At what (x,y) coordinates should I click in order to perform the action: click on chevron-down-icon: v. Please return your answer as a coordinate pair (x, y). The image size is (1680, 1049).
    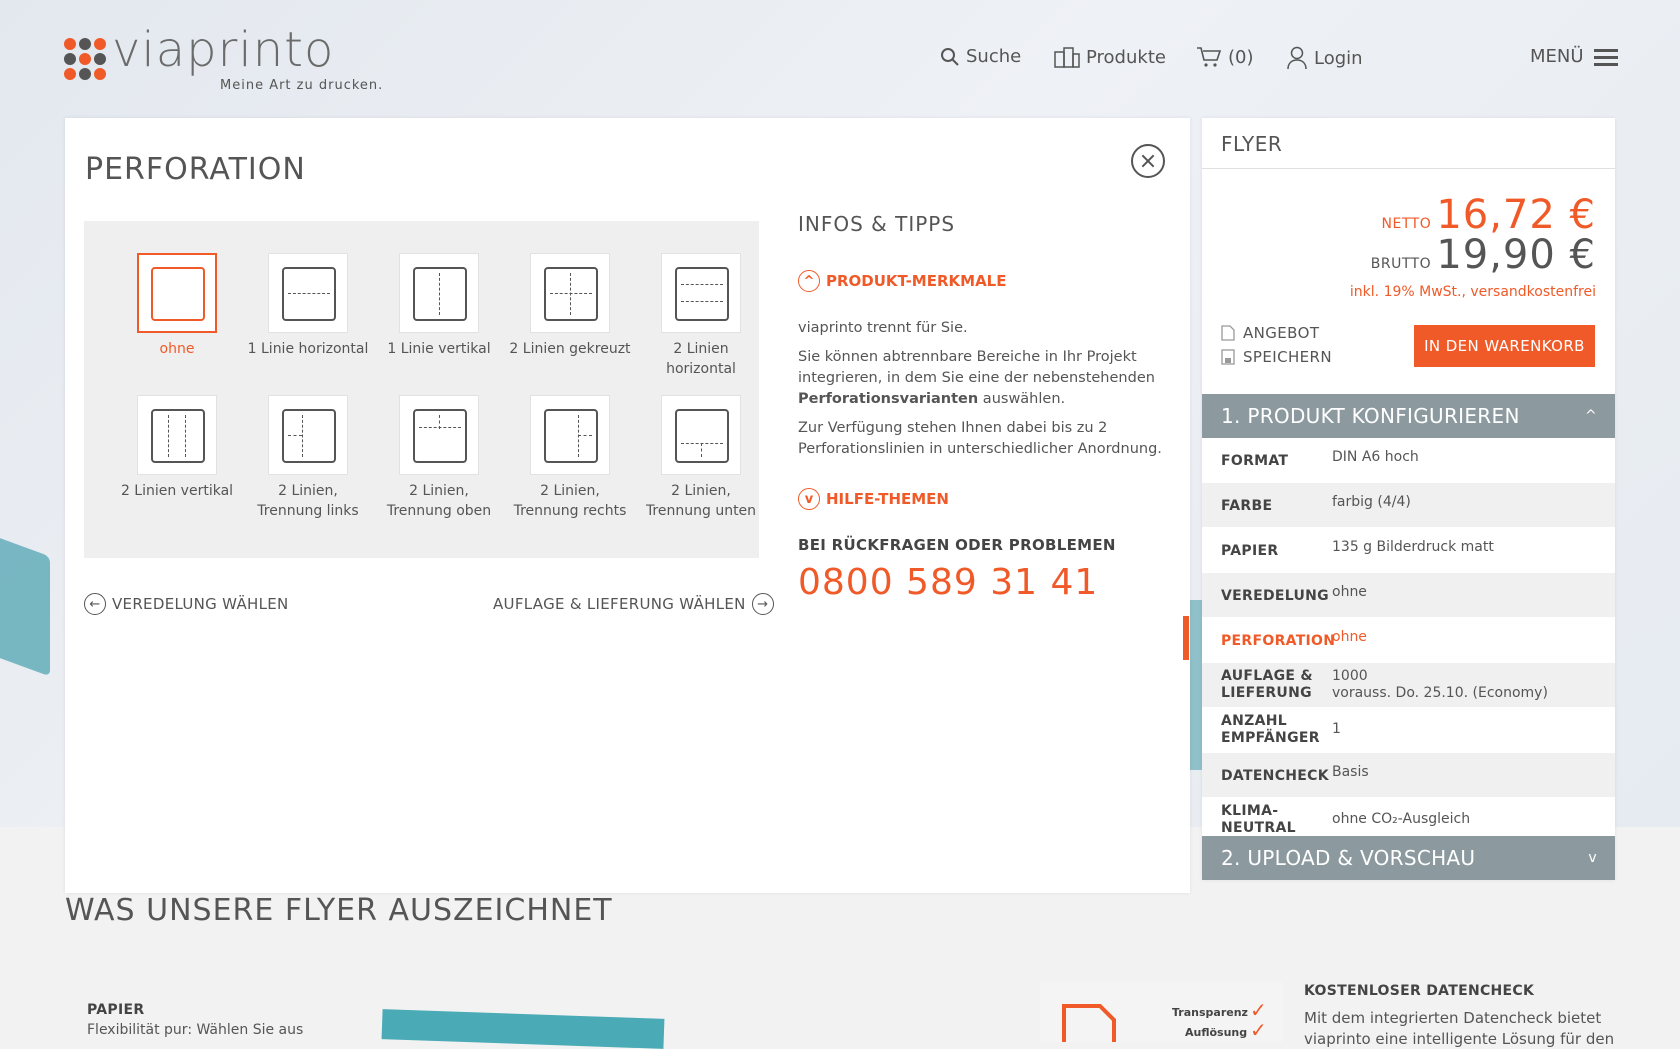
    Looking at the image, I should click on (809, 499).